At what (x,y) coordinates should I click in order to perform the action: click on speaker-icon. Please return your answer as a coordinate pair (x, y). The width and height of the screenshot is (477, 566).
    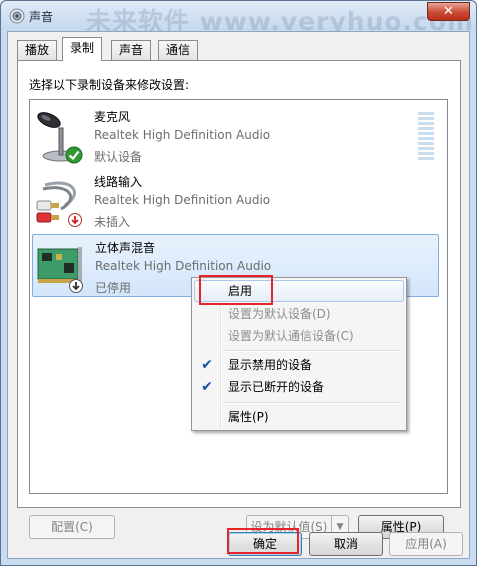
    Looking at the image, I should click on (17, 16).